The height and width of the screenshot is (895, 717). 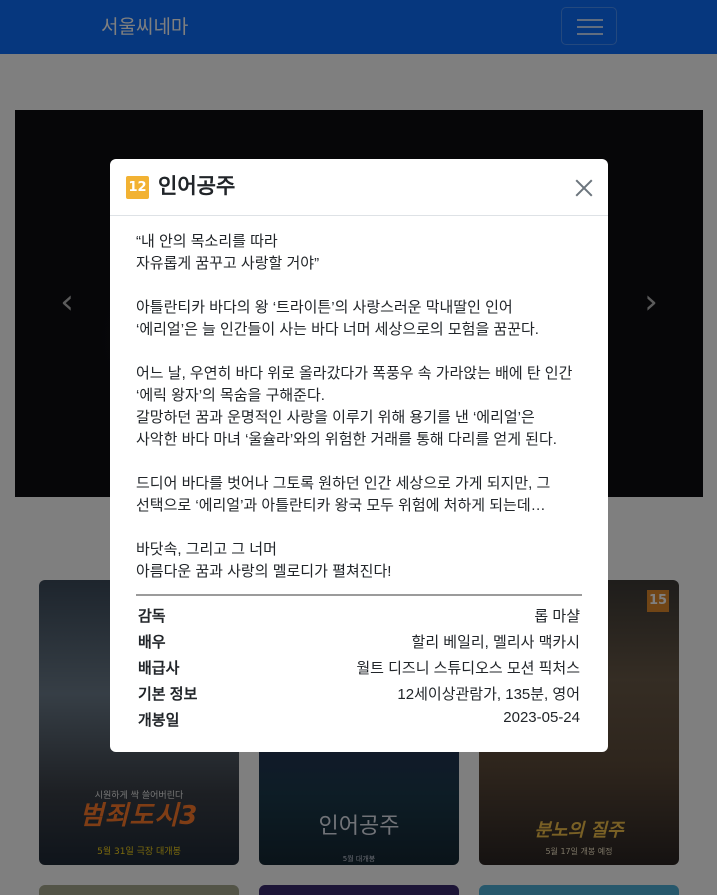 I want to click on modal-title: 인어공주, so click(x=197, y=186).